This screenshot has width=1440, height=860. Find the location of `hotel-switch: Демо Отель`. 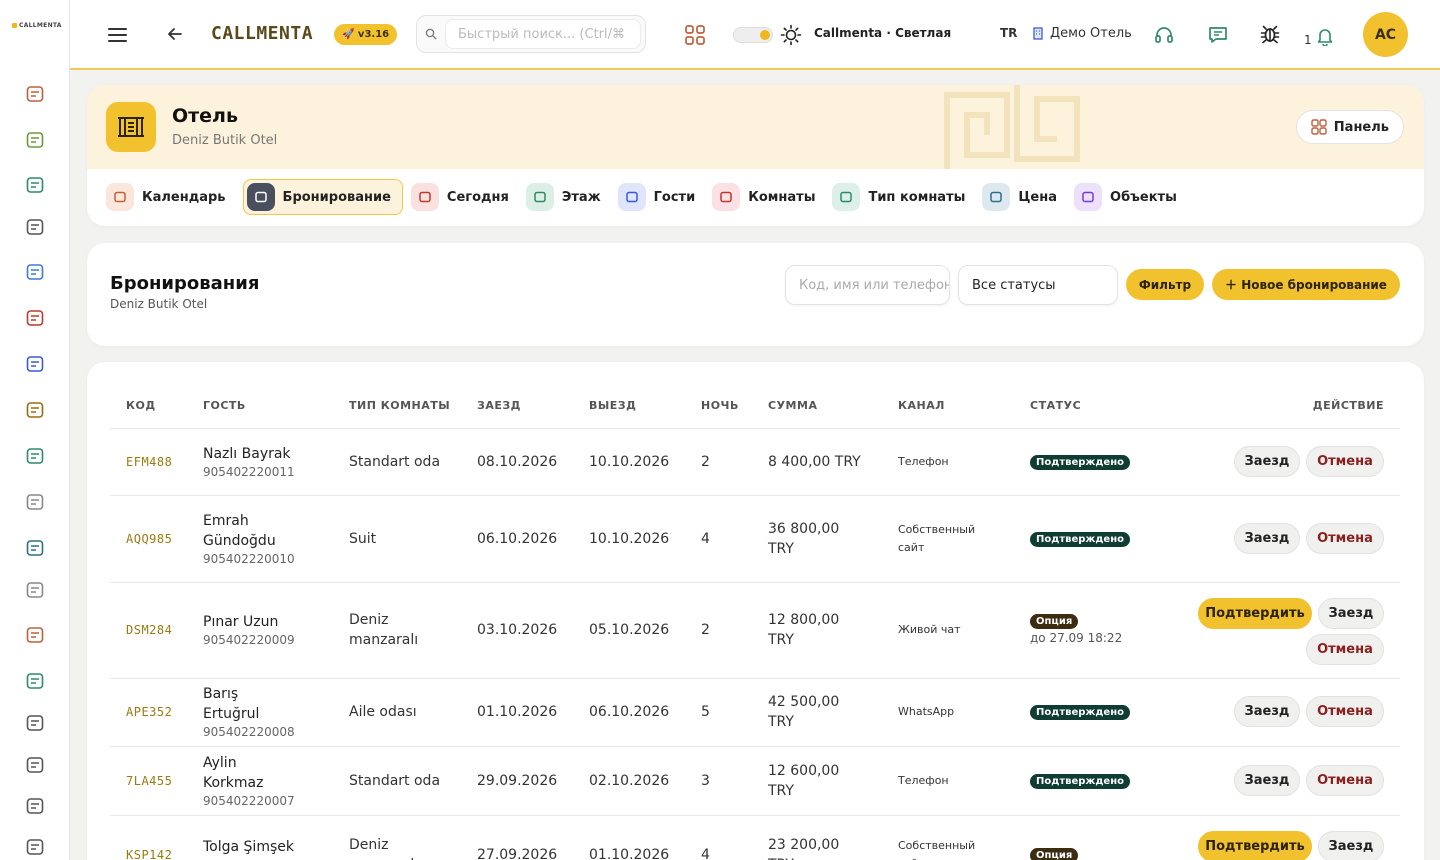

hotel-switch: Демо Отель is located at coordinates (1082, 33).